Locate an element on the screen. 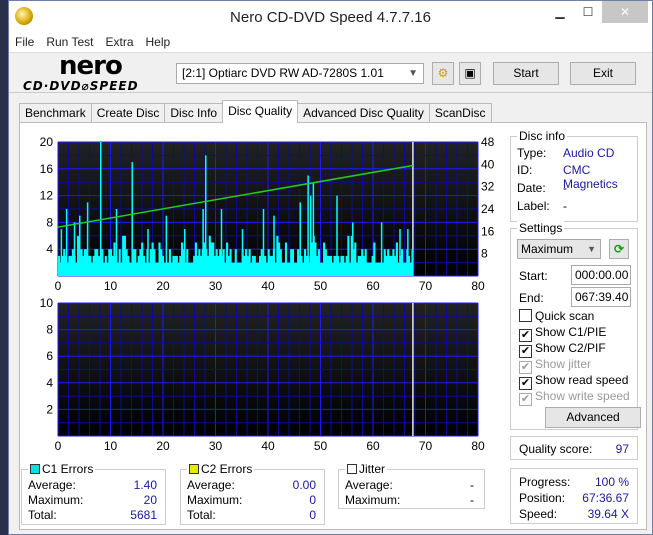 The width and height of the screenshot is (653, 535). type-label: Type: is located at coordinates (532, 153).